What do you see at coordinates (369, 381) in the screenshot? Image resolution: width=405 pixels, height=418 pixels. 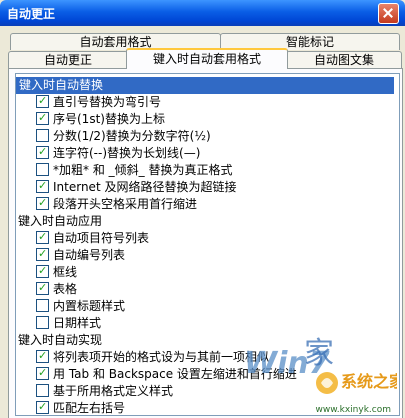 I see `watermark-logo-text: 系统之家` at bounding box center [369, 381].